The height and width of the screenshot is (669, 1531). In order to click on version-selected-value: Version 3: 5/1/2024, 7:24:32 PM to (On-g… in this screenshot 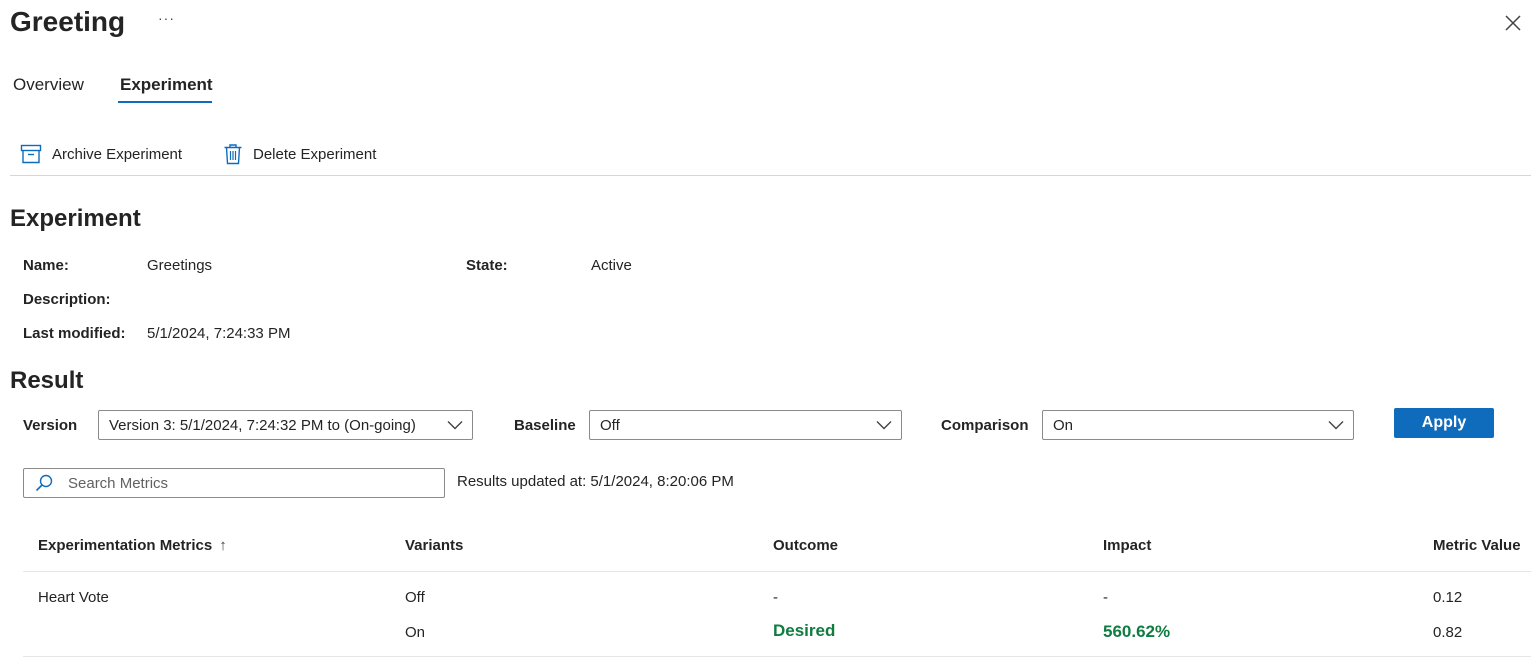, I will do `click(262, 425)`.